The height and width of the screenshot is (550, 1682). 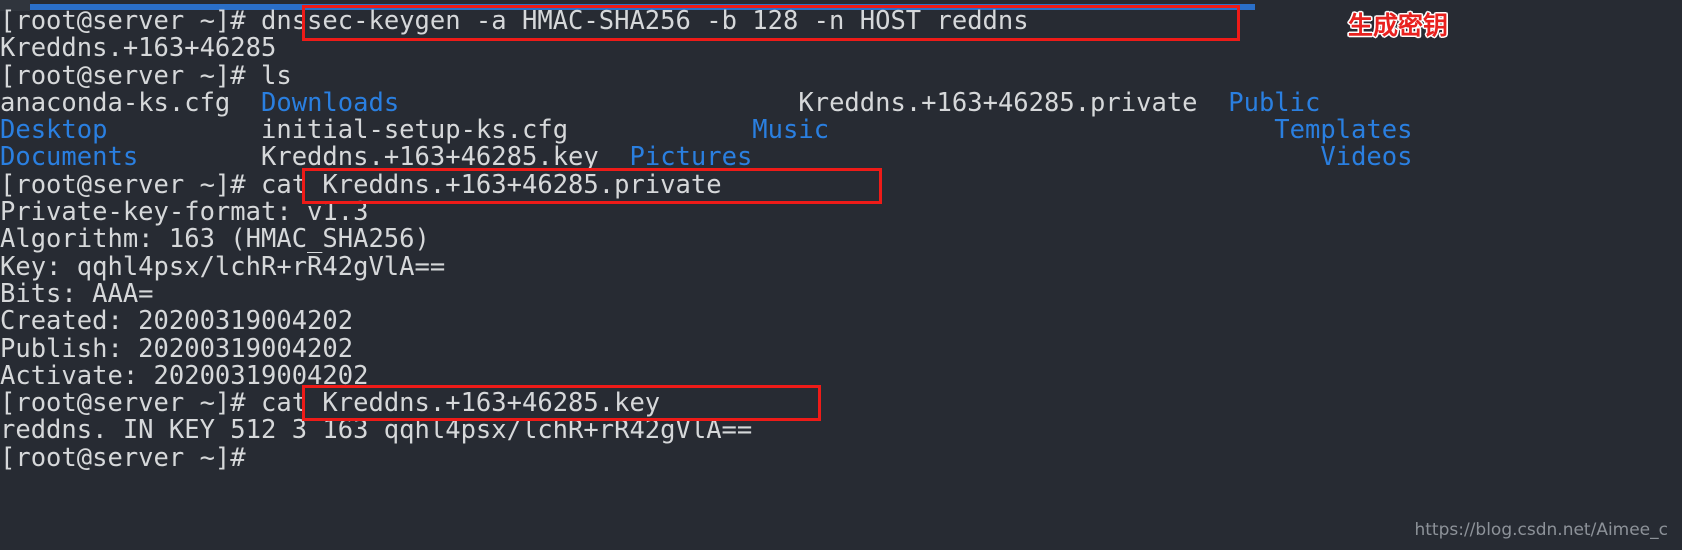 I want to click on terminal-line-created: Created: 20200319004202, so click(x=841, y=321).